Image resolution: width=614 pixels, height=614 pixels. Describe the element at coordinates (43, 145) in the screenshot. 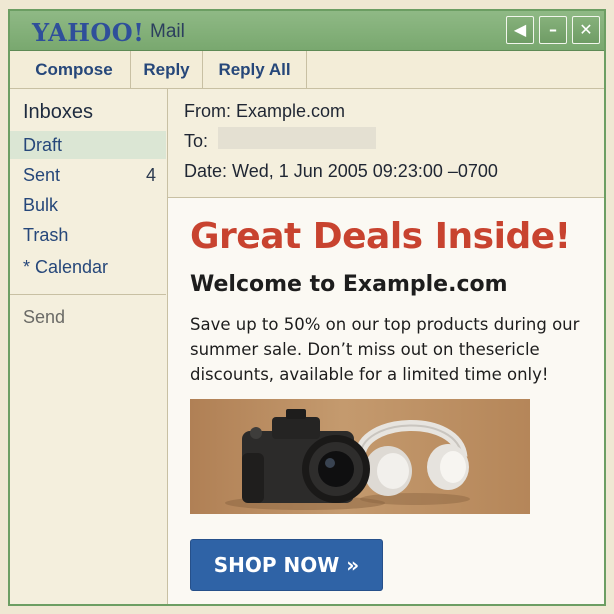

I see `sidebar-item-label: Draft` at that location.